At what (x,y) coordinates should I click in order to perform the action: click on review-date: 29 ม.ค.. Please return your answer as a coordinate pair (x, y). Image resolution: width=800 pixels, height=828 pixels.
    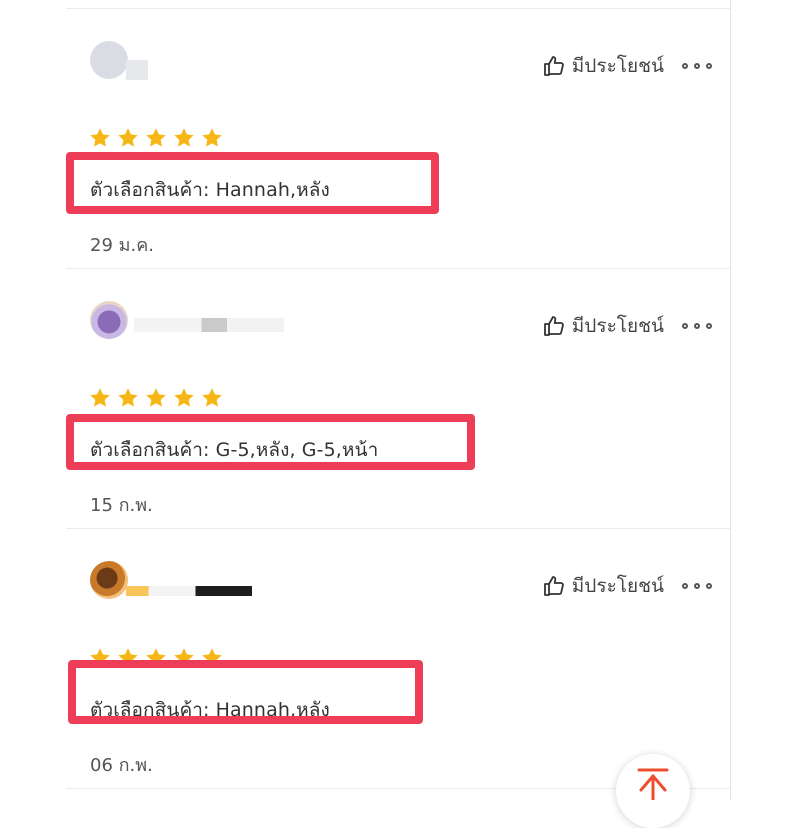
    Looking at the image, I should click on (122, 245).